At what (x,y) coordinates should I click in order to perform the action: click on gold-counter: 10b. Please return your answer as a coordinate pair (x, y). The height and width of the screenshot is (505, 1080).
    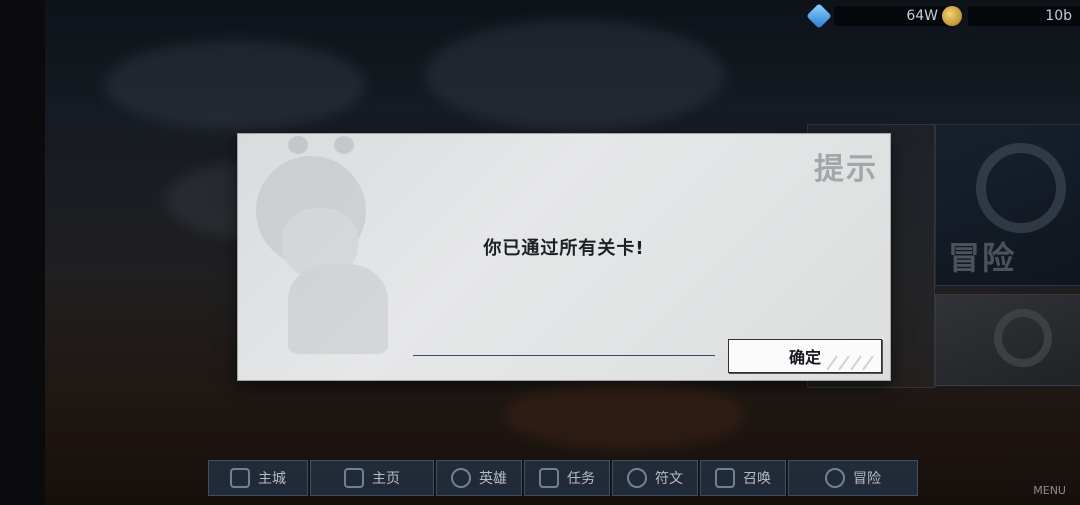
    Looking at the image, I should click on (1011, 16).